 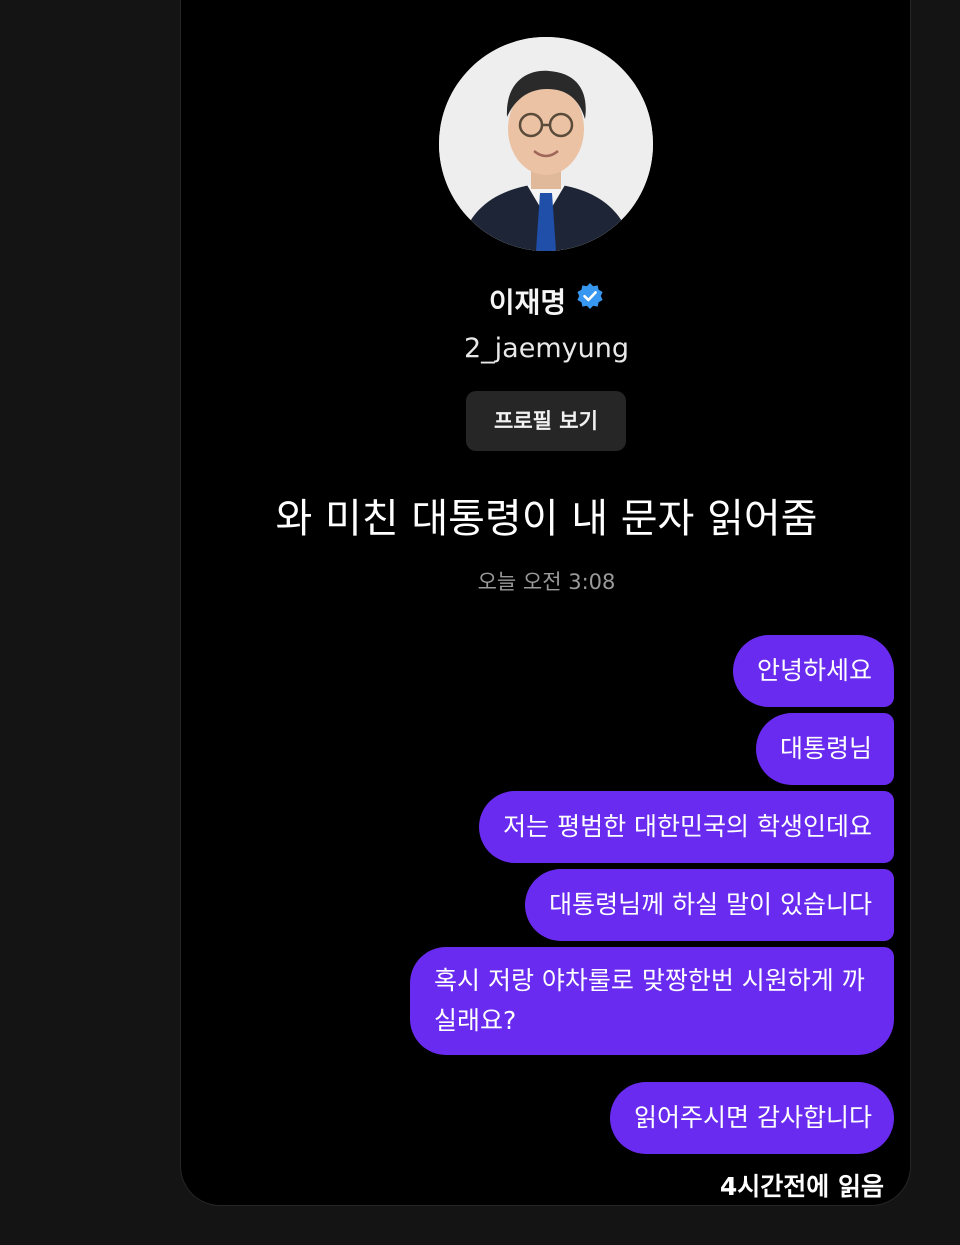 I want to click on caption-overlay-text: 와 미친 대통령이 내 문자 읽어줌, so click(x=546, y=519).